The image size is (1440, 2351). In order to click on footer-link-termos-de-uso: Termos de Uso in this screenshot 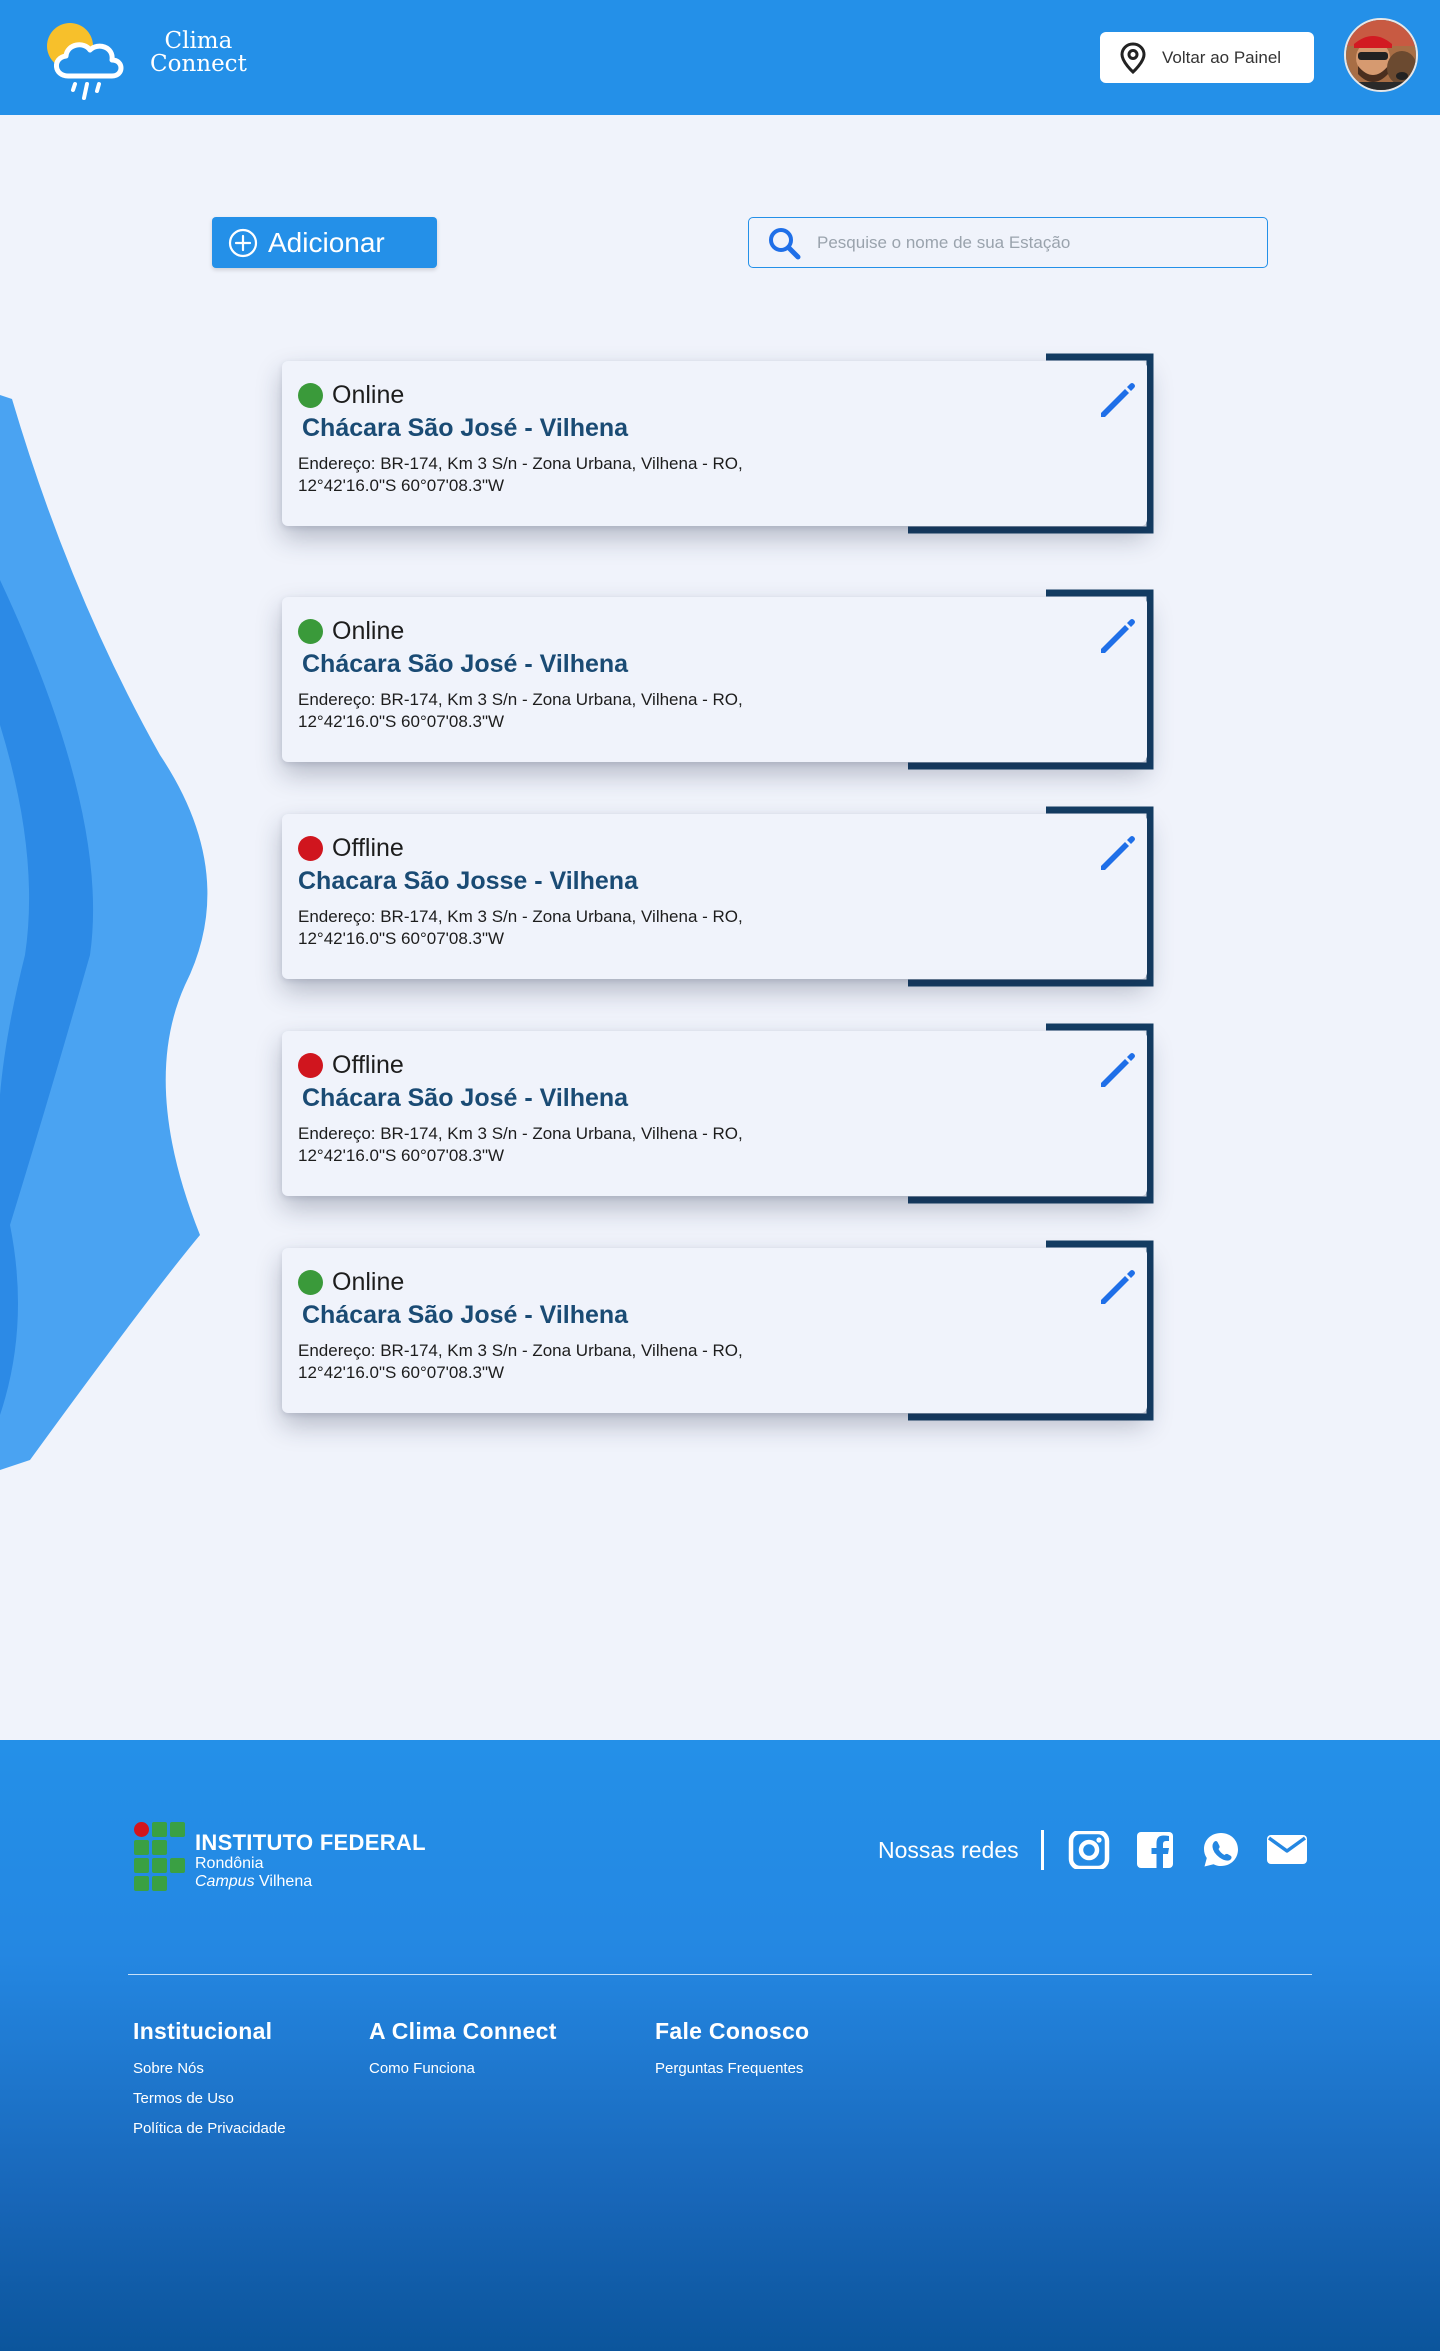, I will do `click(209, 2098)`.